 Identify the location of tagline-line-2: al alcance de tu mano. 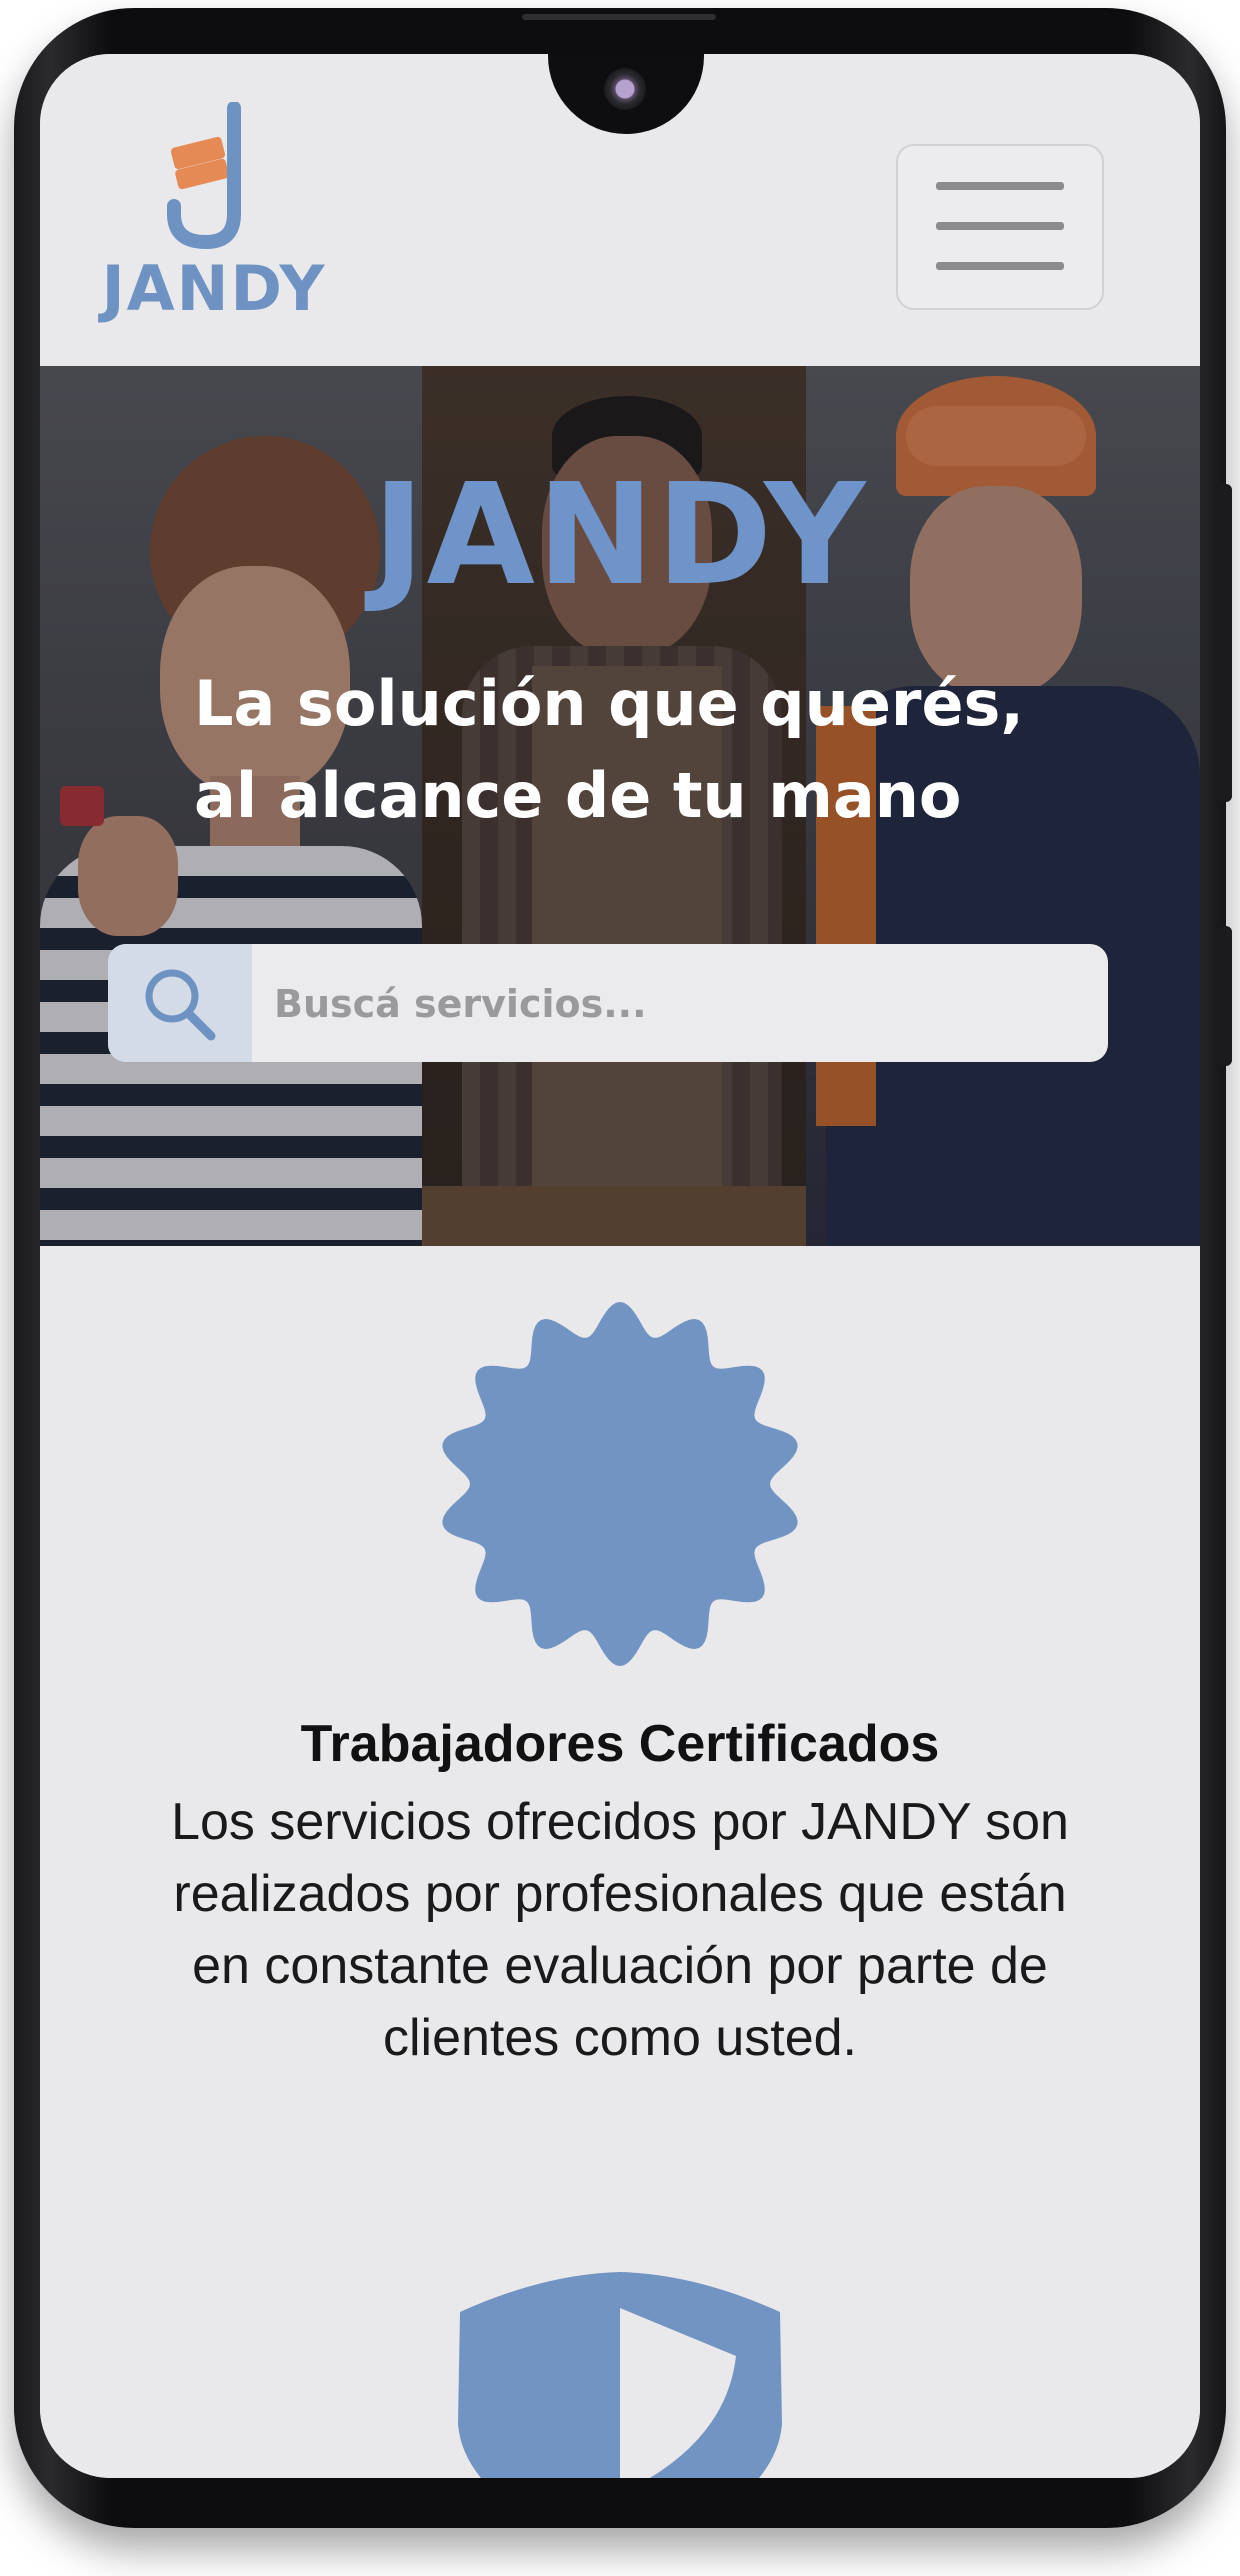
(578, 795).